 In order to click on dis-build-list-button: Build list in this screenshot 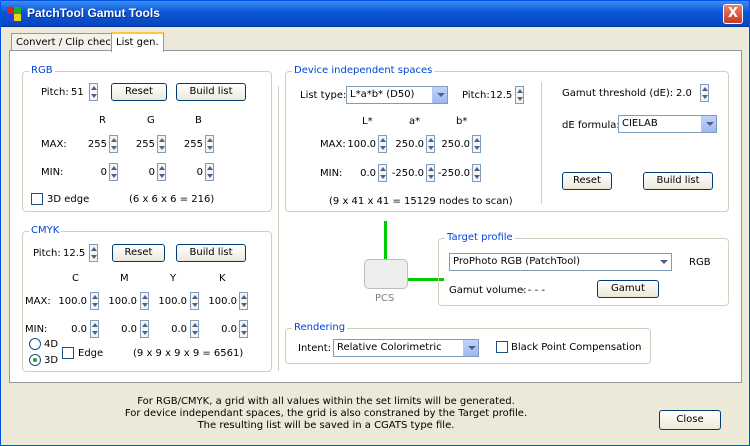, I will do `click(678, 181)`.